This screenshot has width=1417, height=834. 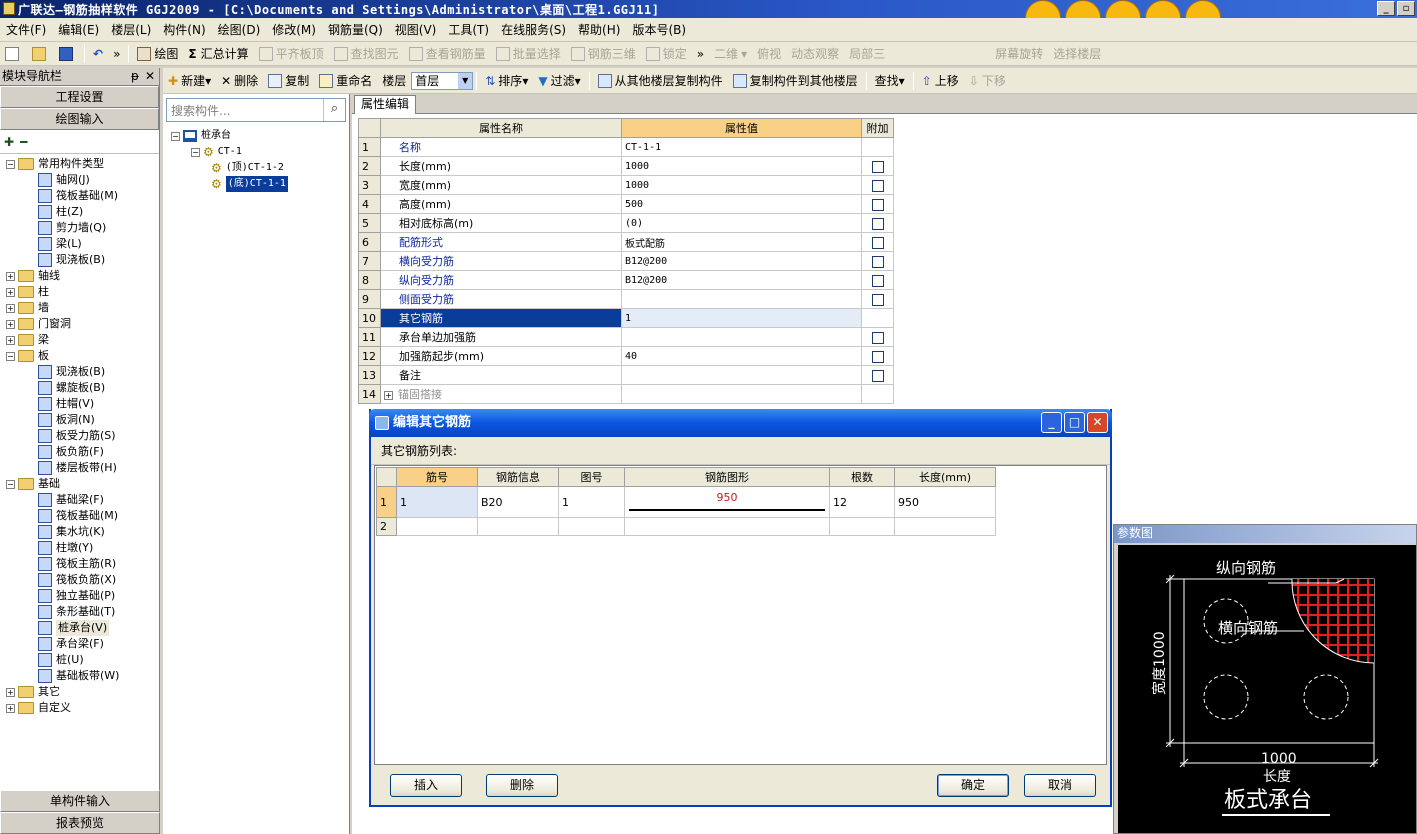 I want to click on property-row: 6 配筋形式 板式配筋, so click(x=626, y=242).